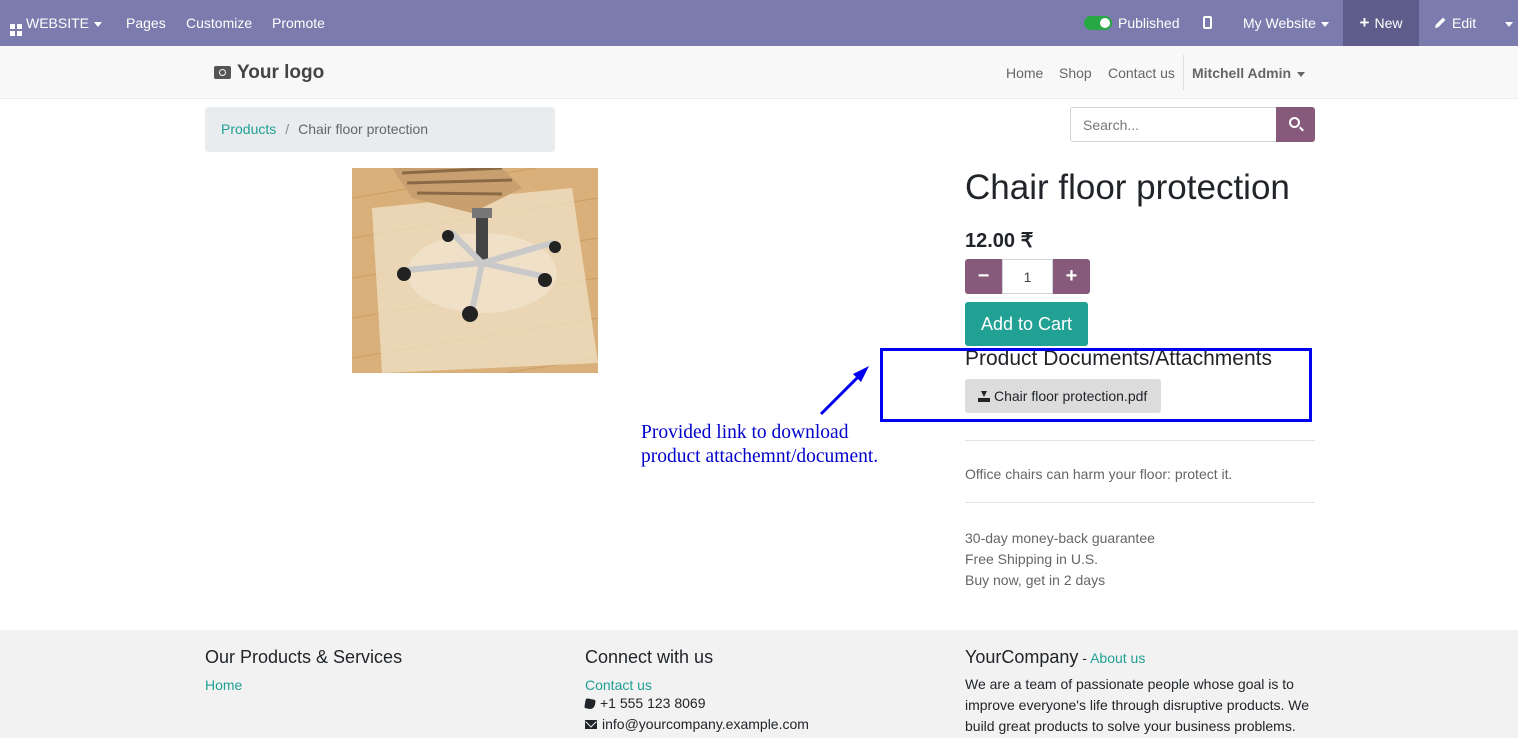 The width and height of the screenshot is (1518, 738). I want to click on term-money-back: 30-day money-back guarantee, so click(1060, 538).